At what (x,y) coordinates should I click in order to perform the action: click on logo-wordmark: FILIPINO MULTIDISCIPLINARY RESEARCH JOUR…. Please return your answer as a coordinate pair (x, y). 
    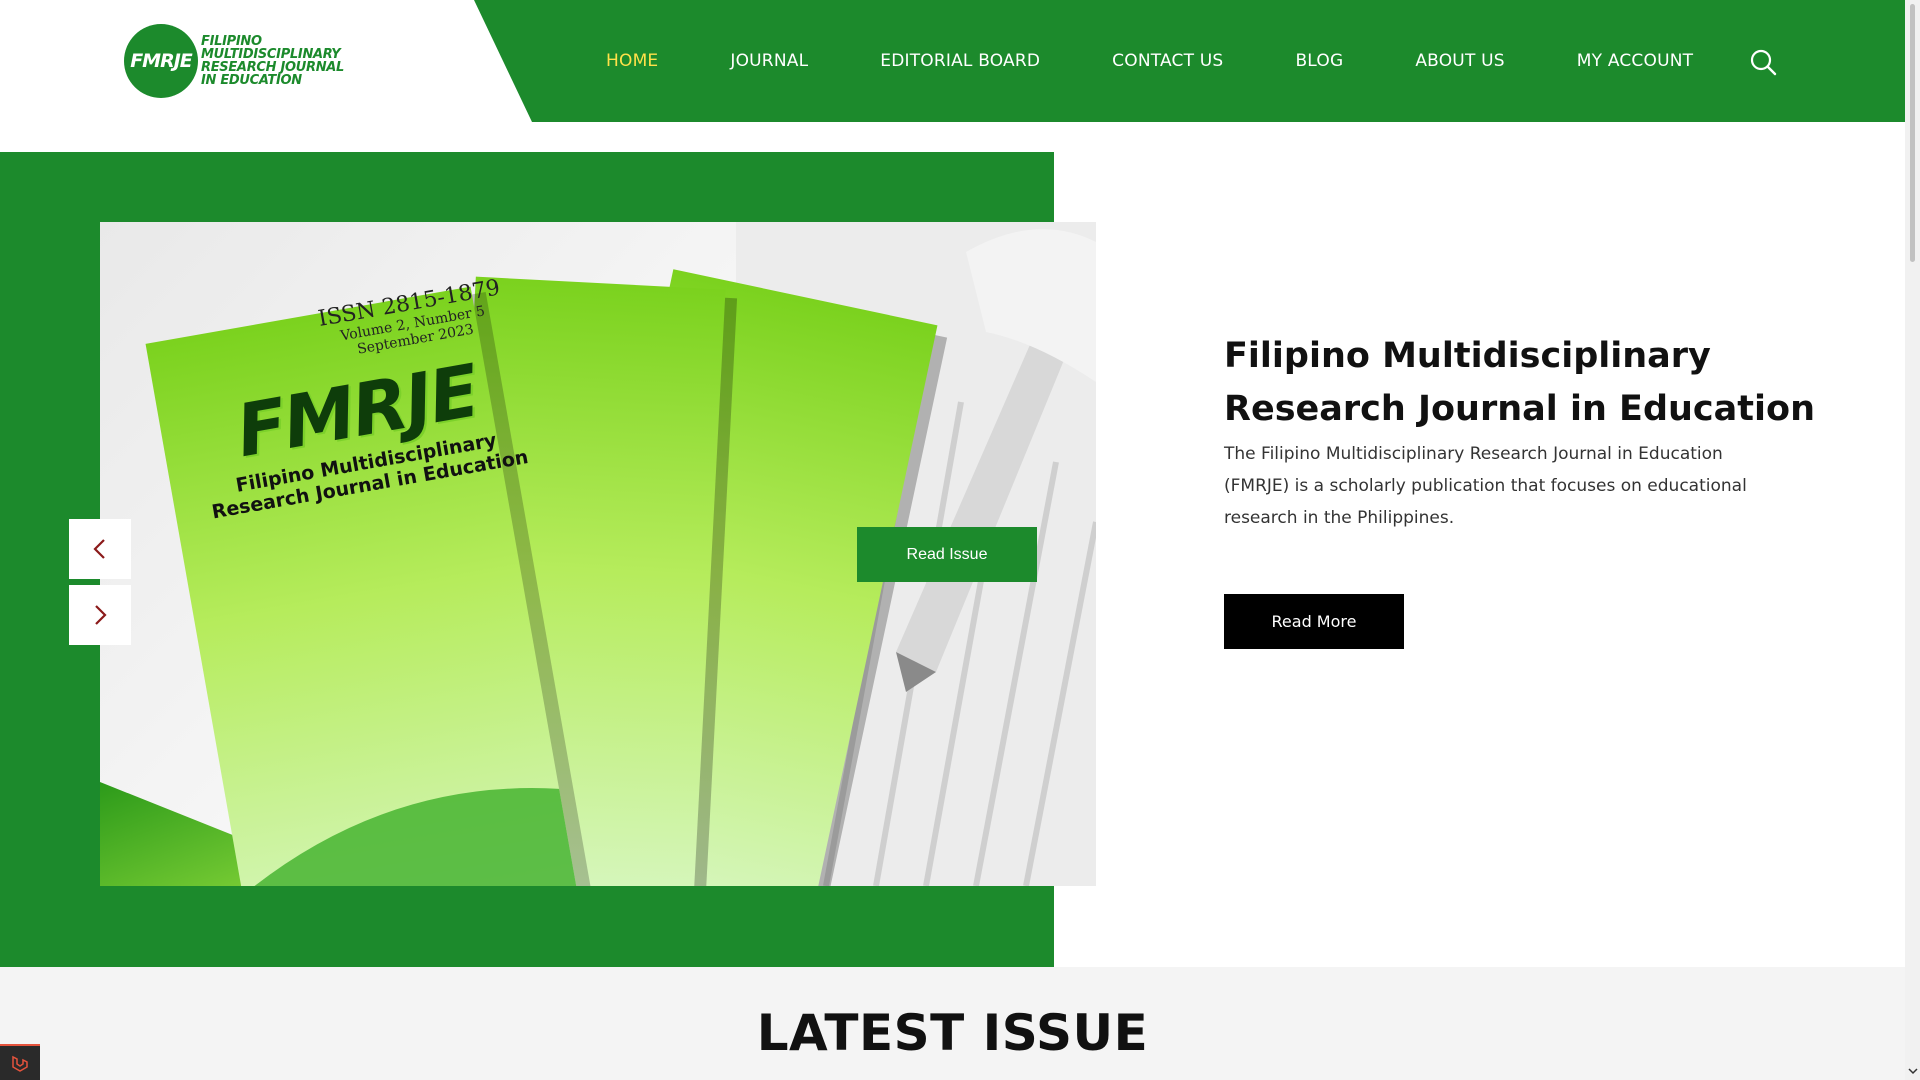
    Looking at the image, I should click on (272, 61).